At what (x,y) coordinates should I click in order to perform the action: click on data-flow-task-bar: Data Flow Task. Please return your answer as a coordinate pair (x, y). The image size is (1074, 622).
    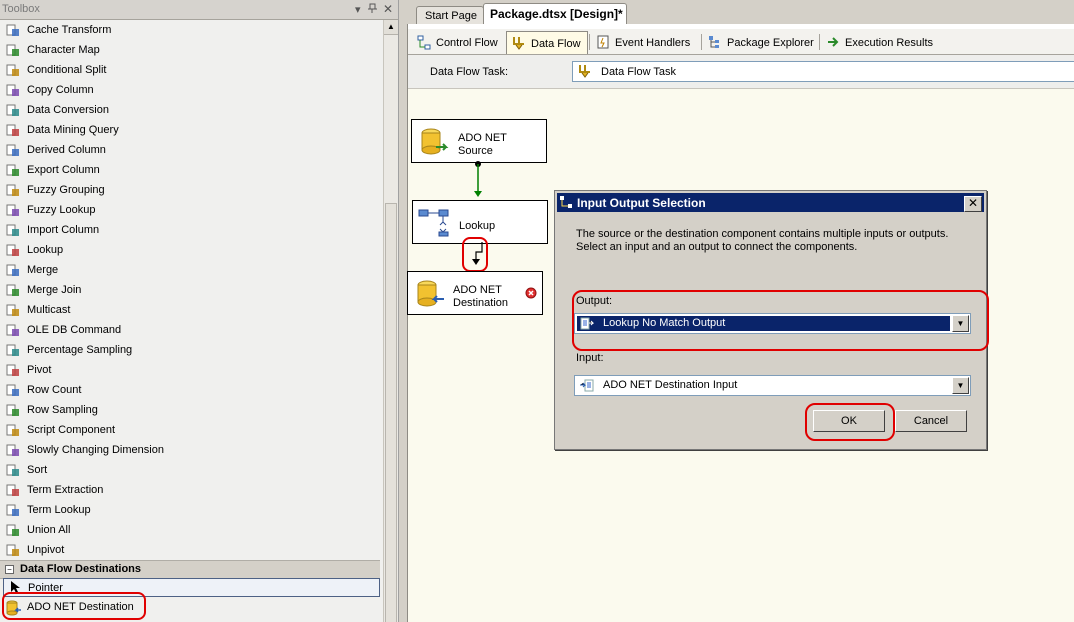
    Looking at the image, I should click on (741, 72).